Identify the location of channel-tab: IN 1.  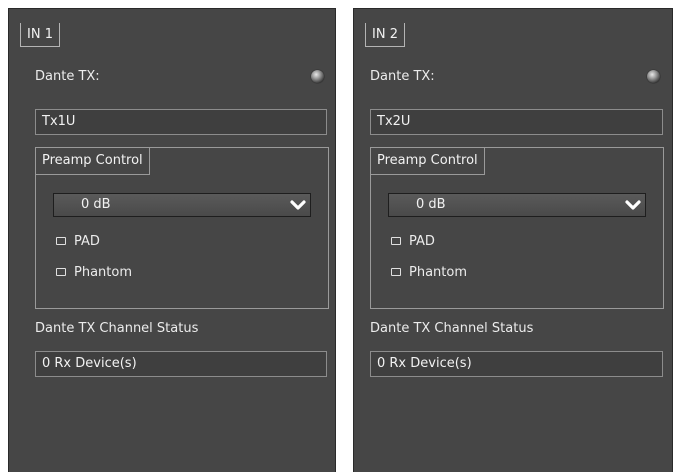
(40, 35).